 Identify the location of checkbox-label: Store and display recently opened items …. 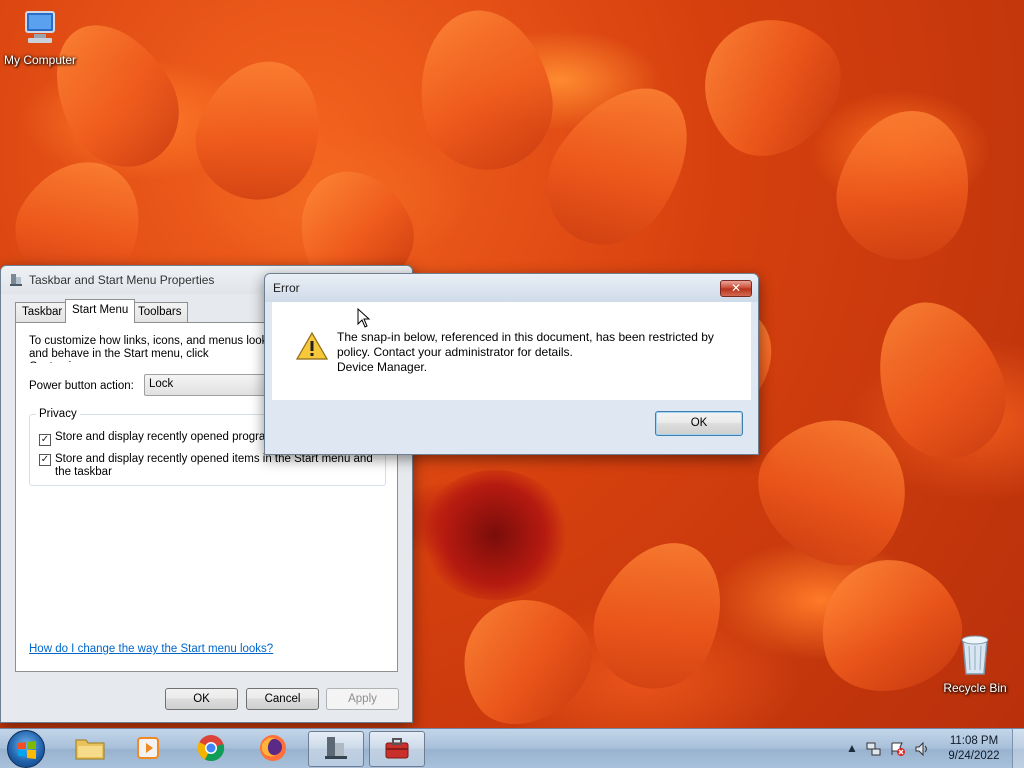
(214, 465).